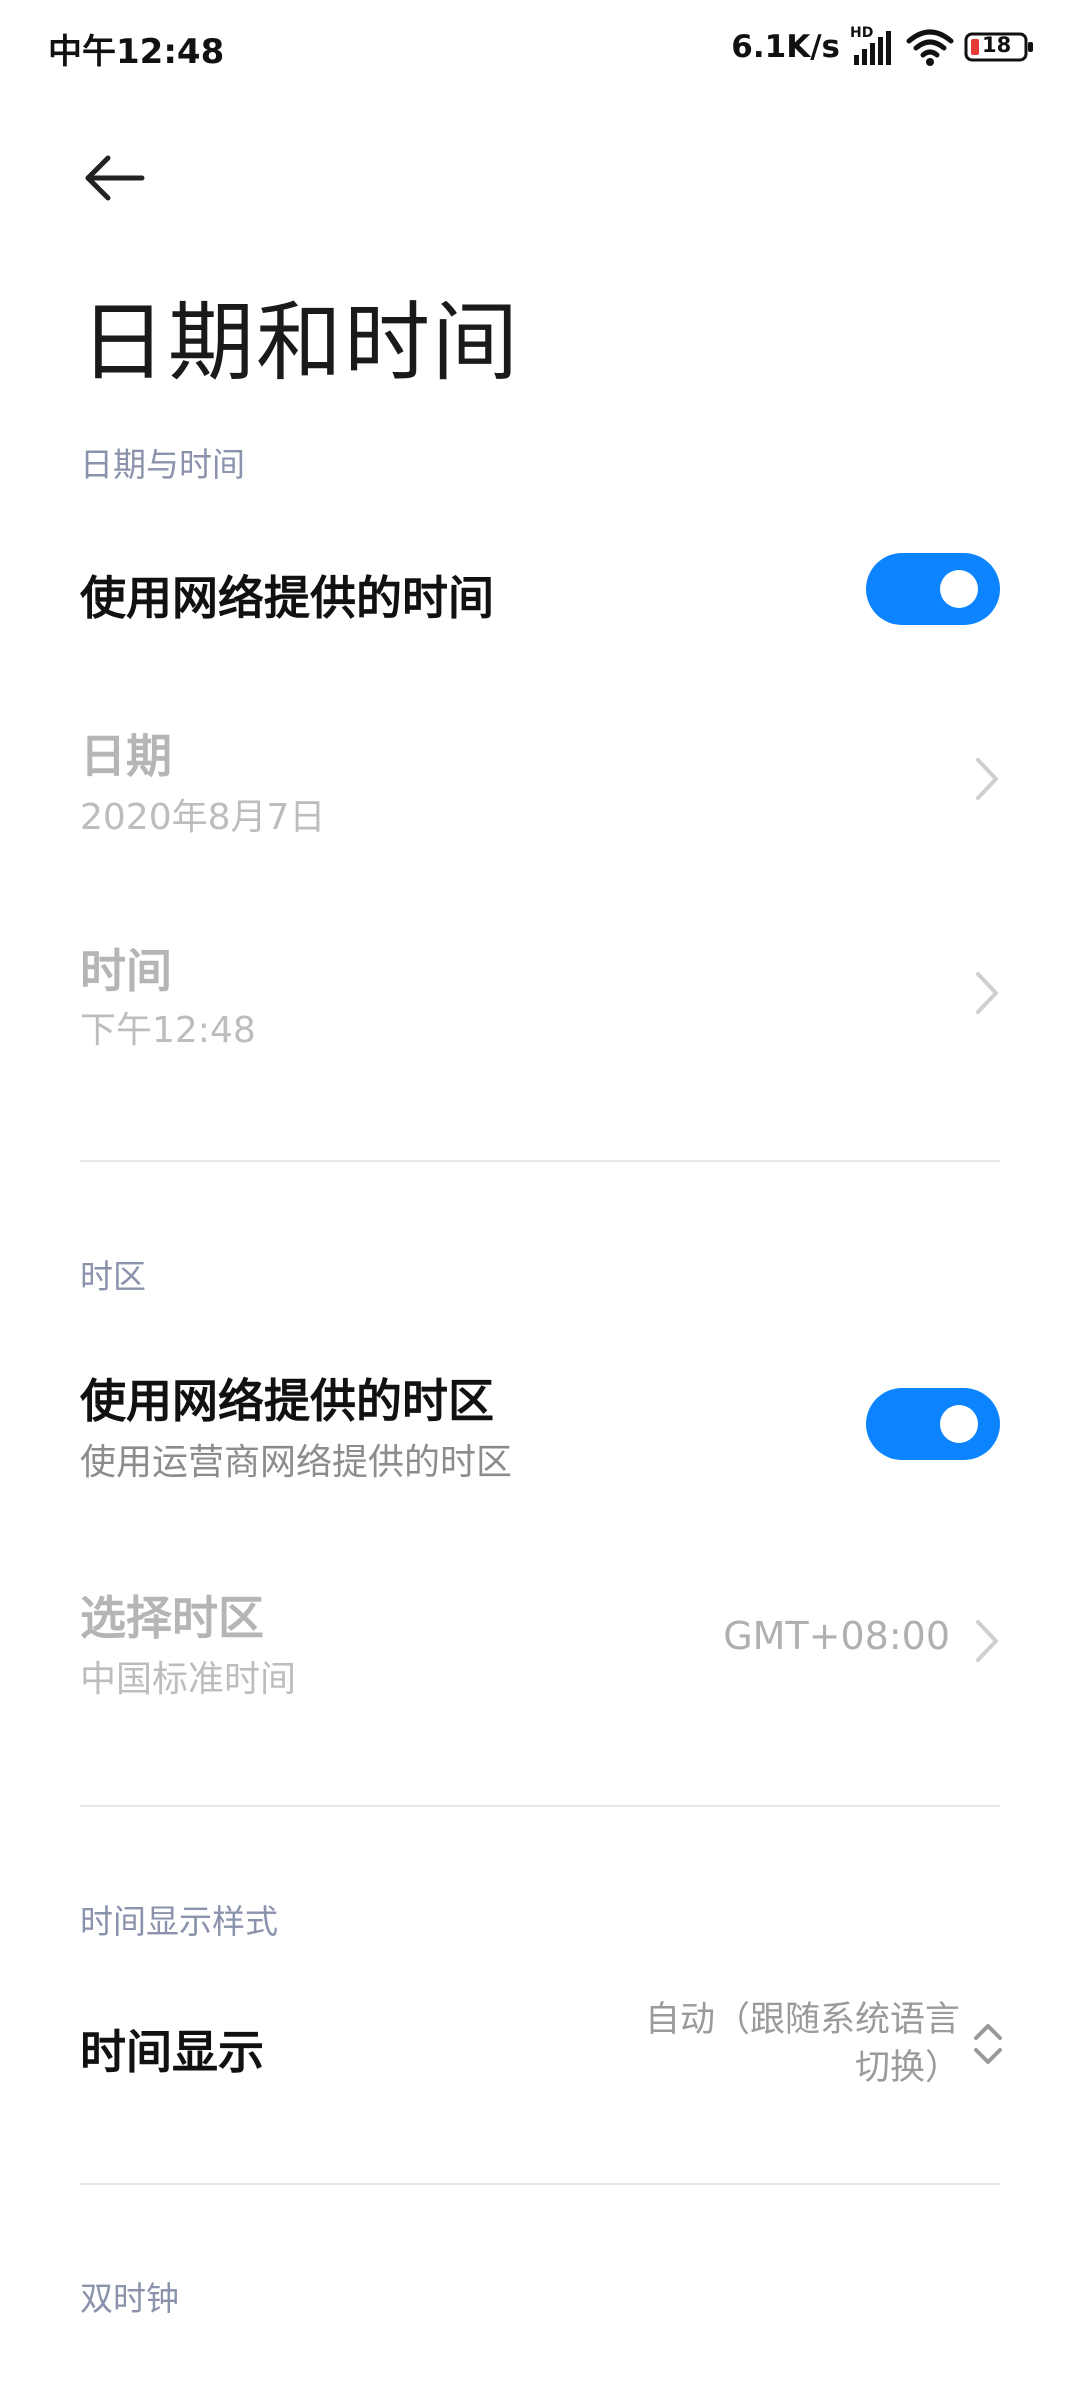 The image size is (1080, 2400). I want to click on network-timezone-label: 使用网络提供的时区, so click(287, 1401).